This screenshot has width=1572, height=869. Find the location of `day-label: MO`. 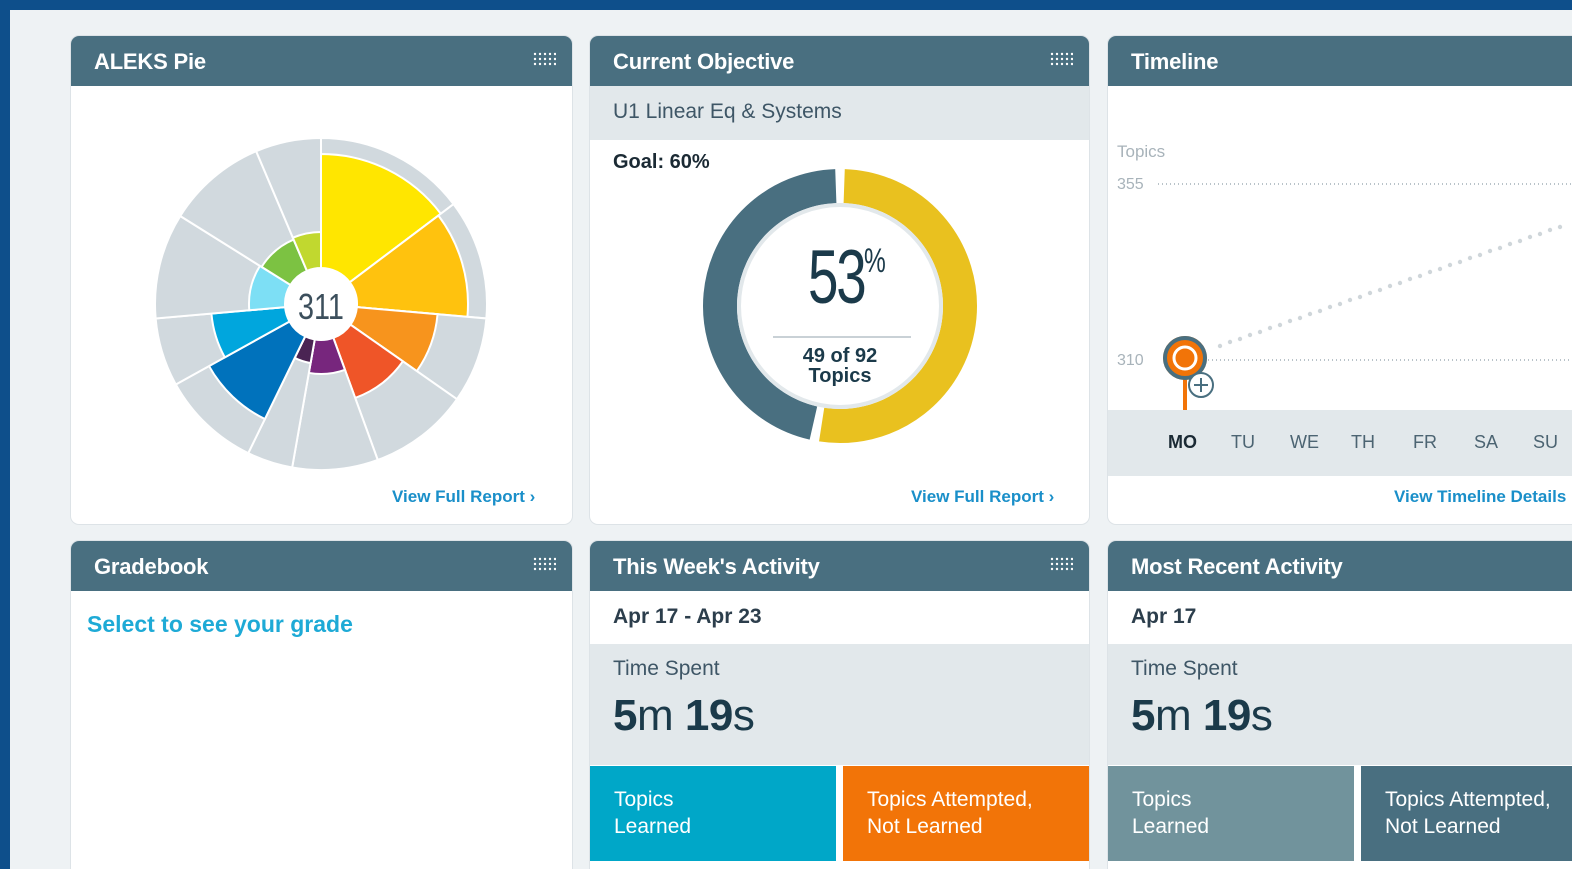

day-label: MO is located at coordinates (1182, 442).